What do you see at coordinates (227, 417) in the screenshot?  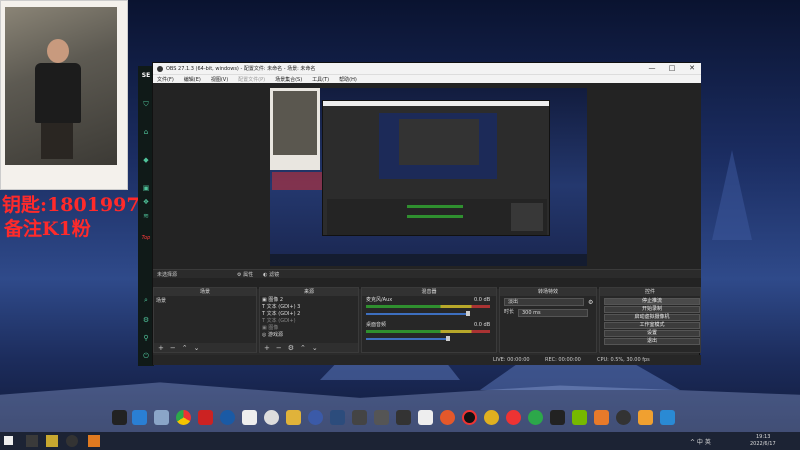 I see `app-icon` at bounding box center [227, 417].